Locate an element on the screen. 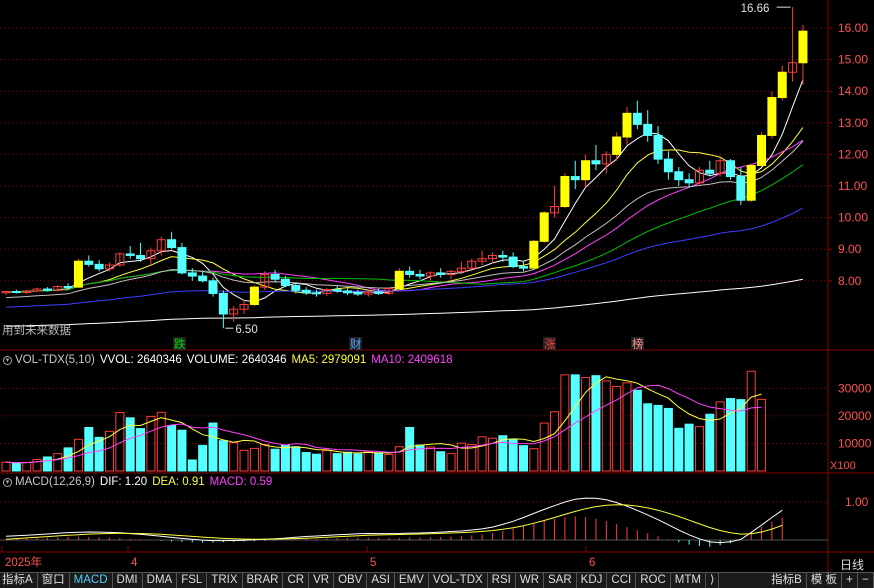 The height and width of the screenshot is (588, 874). tab-vr: VR is located at coordinates (322, 580).